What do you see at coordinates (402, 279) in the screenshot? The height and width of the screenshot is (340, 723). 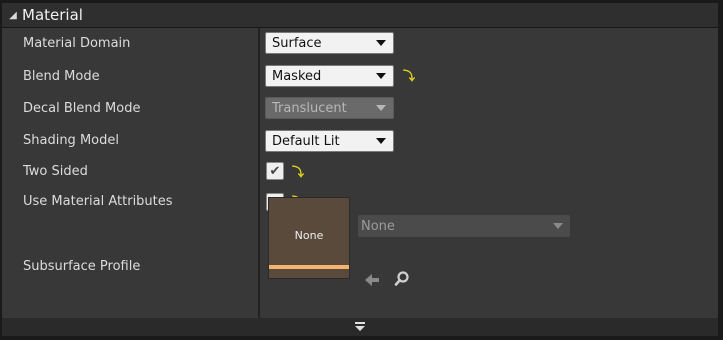 I see `search-icon` at bounding box center [402, 279].